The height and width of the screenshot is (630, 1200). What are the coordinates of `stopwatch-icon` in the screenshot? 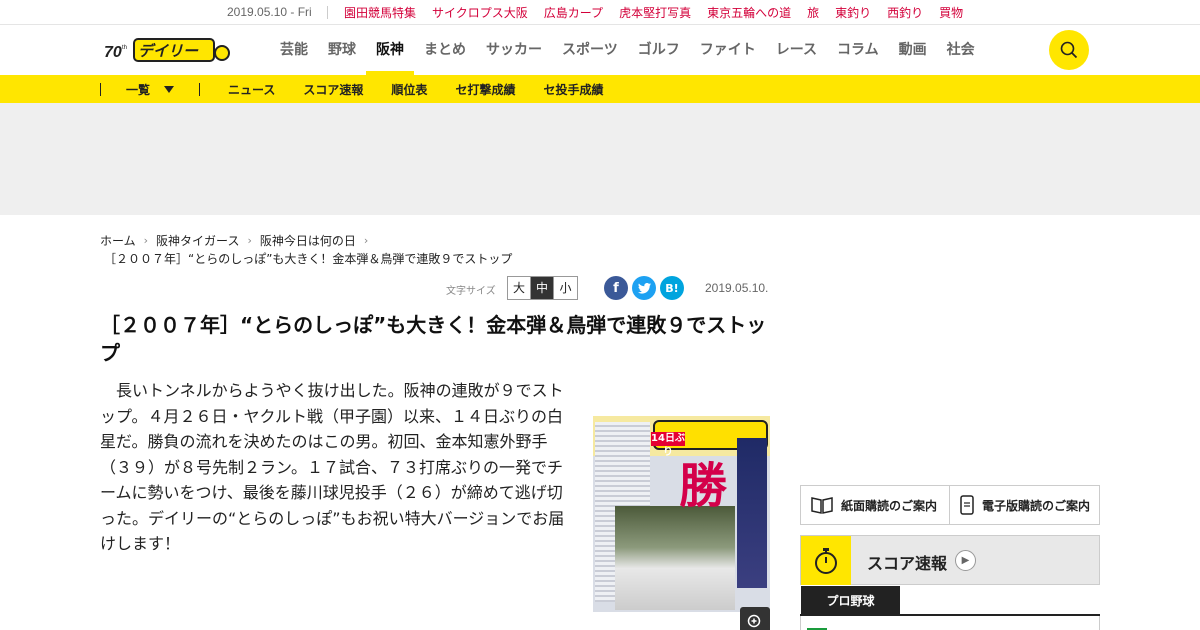 It's located at (826, 560).